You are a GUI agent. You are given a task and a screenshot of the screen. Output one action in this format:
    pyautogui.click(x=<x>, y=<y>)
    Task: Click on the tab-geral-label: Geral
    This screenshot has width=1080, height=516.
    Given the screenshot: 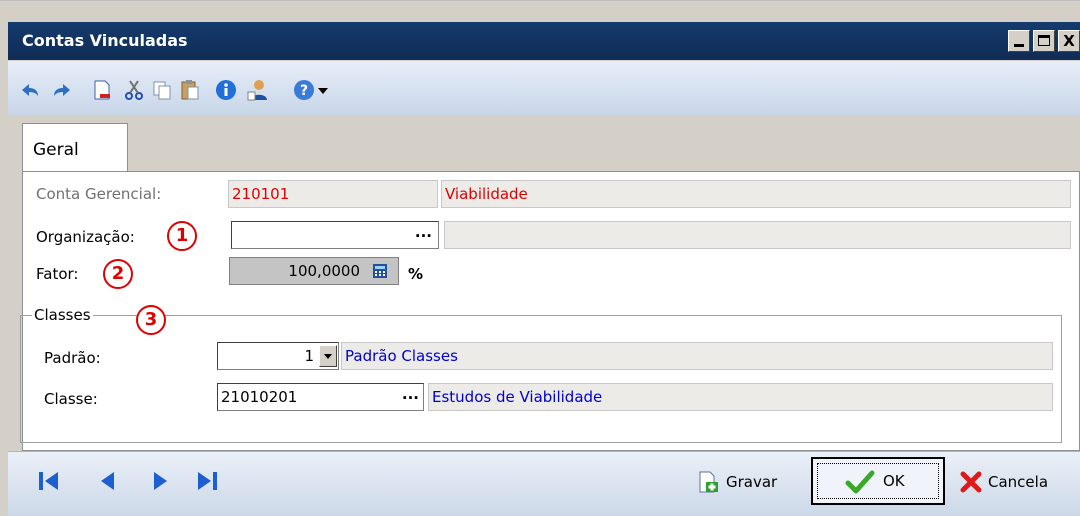 What is the action you would take?
    pyautogui.click(x=56, y=150)
    